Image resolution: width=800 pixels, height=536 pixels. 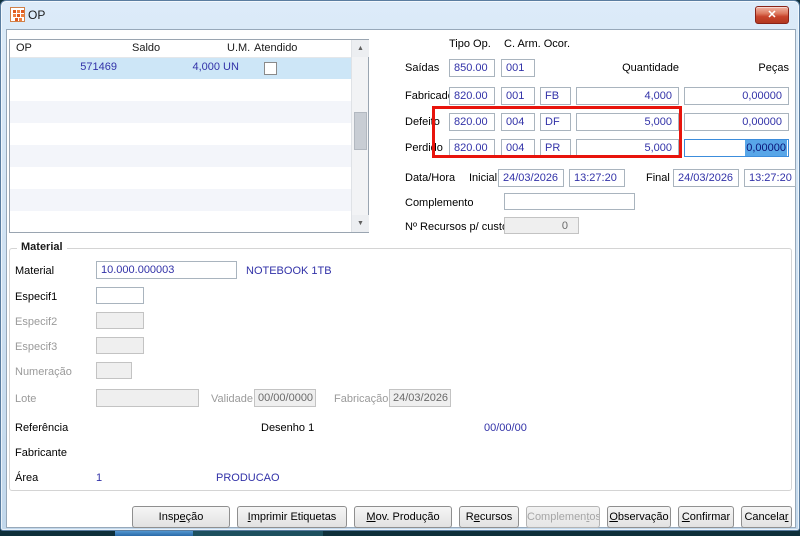 I want to click on especif3-field, so click(x=120, y=345).